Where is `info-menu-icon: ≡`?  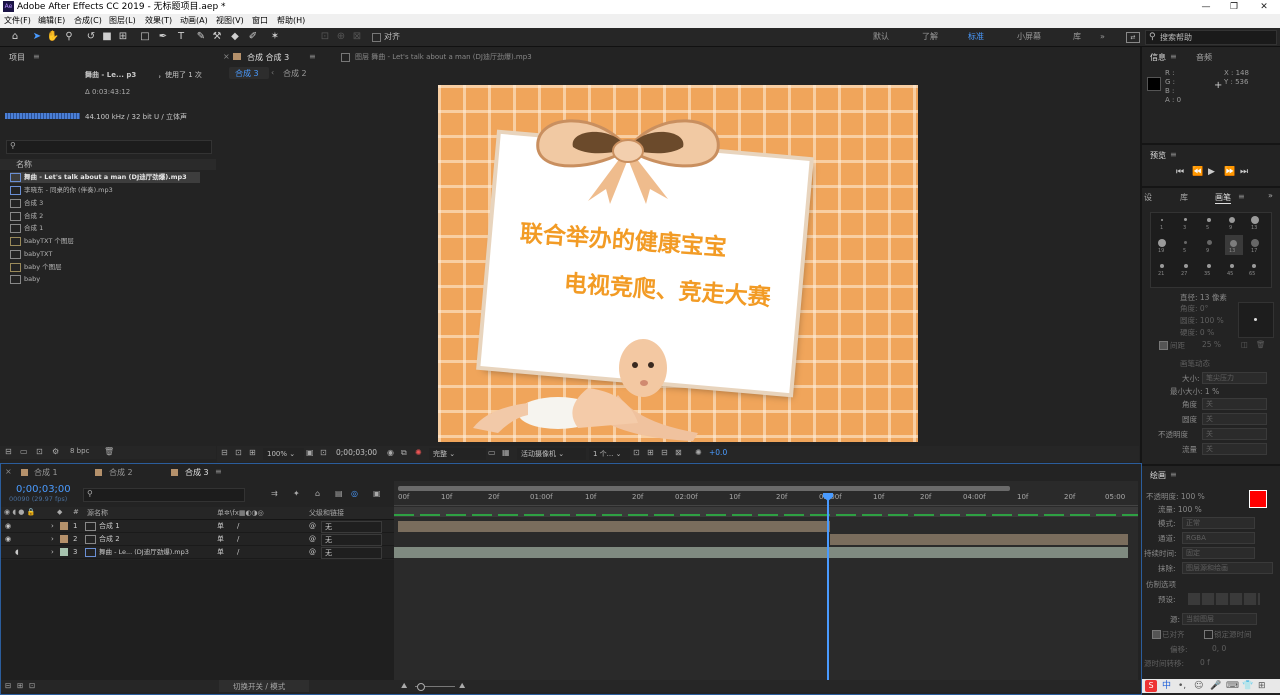
info-menu-icon: ≡ is located at coordinates (1173, 56).